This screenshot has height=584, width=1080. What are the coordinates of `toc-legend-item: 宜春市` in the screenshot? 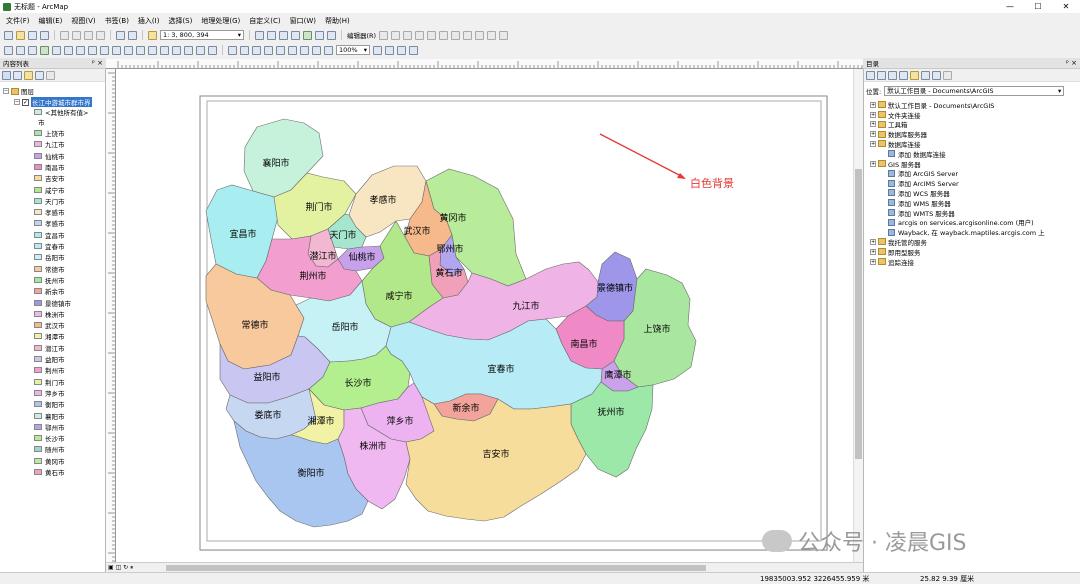 It's located at (49, 246).